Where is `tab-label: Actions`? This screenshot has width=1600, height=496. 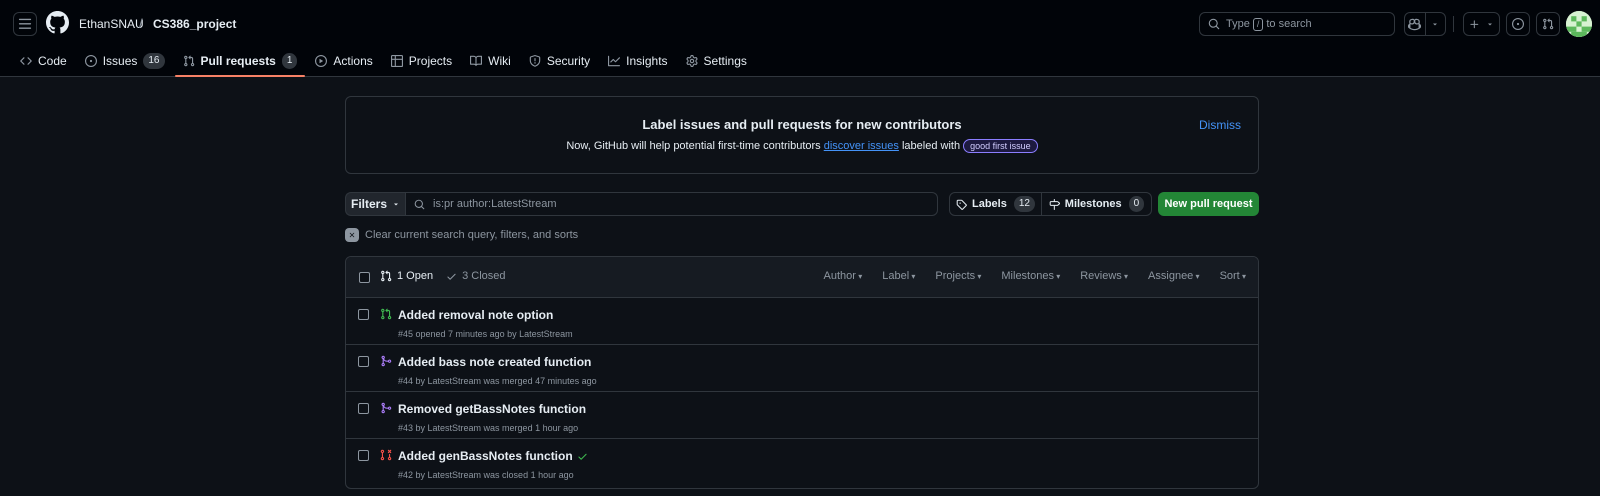
tab-label: Actions is located at coordinates (353, 60).